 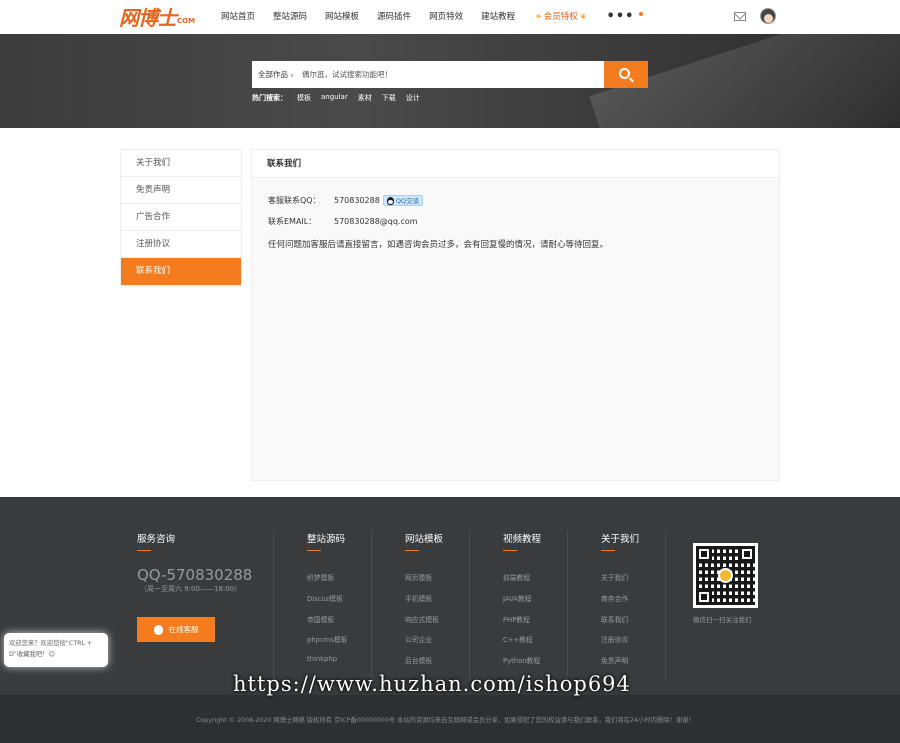 I want to click on wing-left-icon: ❧, so click(x=538, y=16).